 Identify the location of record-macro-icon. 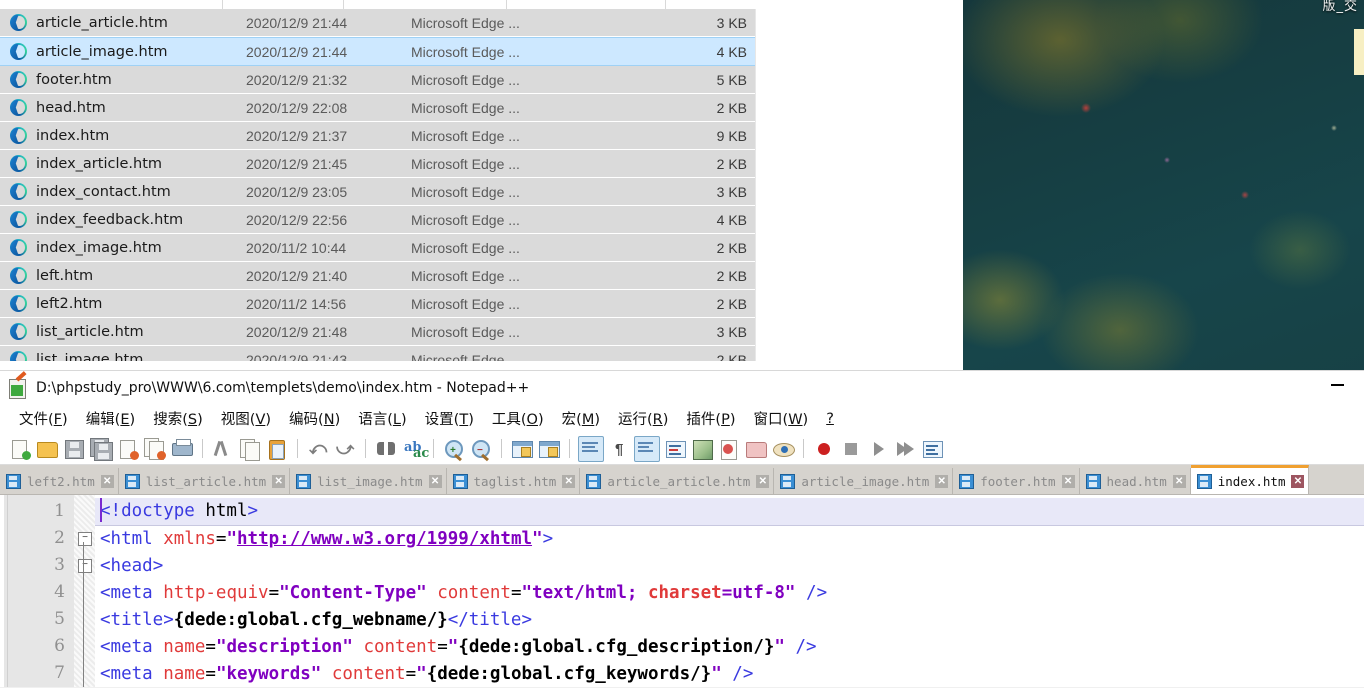
(824, 449).